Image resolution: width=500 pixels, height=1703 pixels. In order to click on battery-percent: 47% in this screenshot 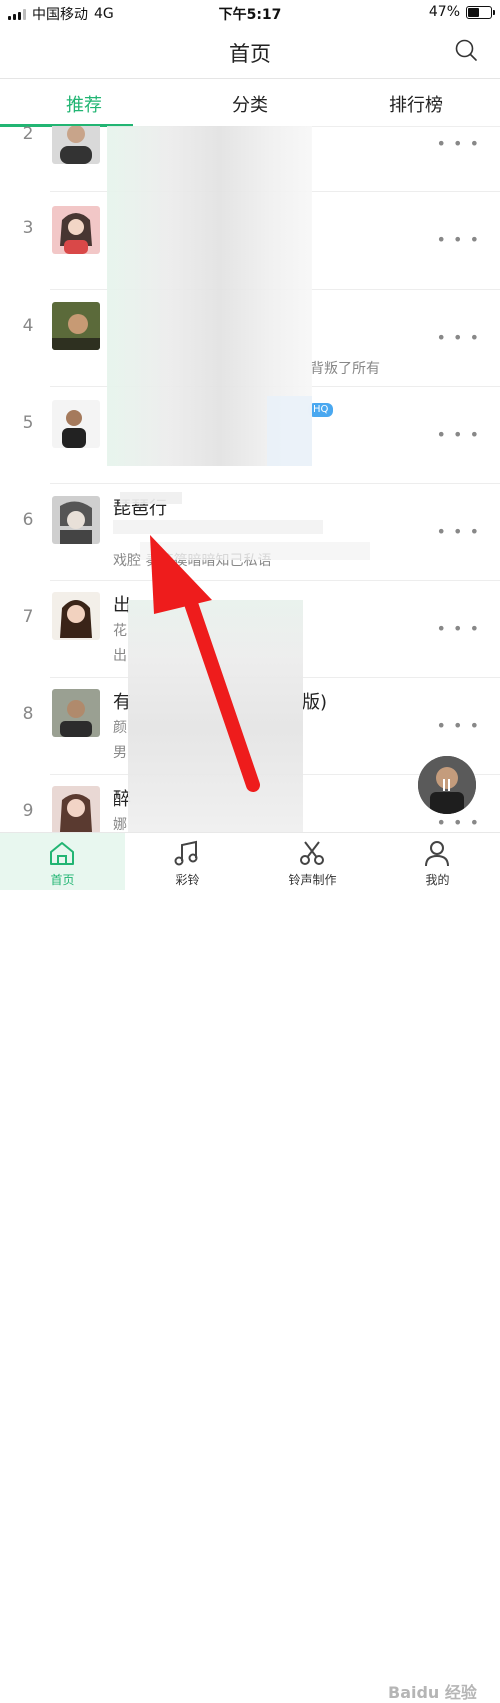, I will do `click(444, 12)`.